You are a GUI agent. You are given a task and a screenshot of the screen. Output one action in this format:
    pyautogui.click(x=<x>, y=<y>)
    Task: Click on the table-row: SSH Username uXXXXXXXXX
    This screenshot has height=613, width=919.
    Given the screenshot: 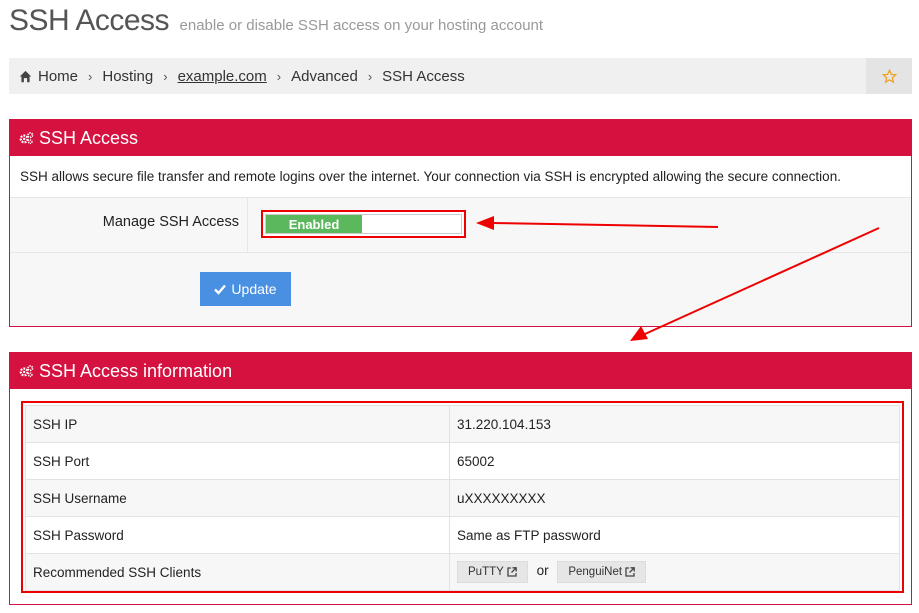 What is the action you would take?
    pyautogui.click(x=462, y=498)
    